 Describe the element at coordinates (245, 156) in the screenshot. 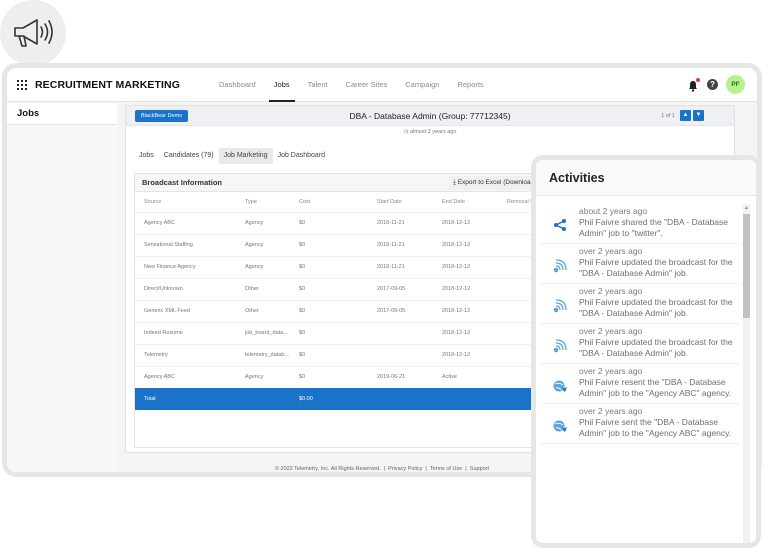

I see `subtab-job-marketing: Job Marketing` at that location.